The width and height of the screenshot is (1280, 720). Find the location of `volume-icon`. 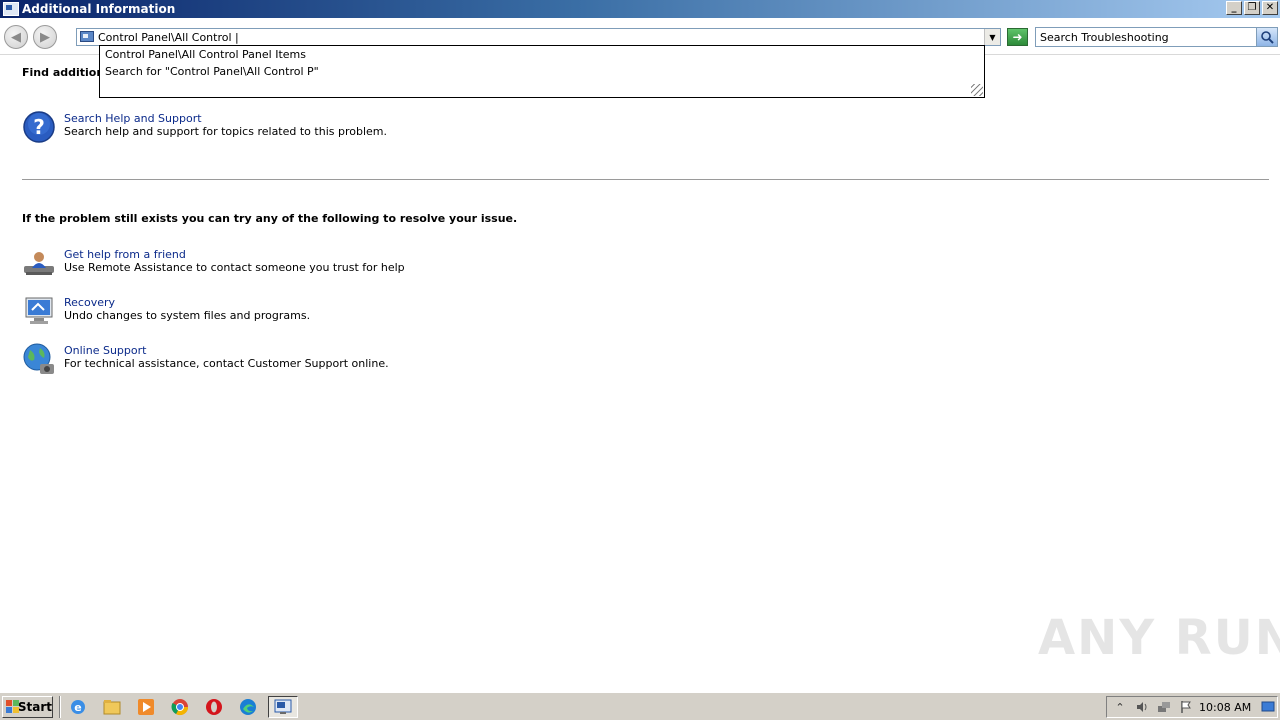

volume-icon is located at coordinates (1142, 707).